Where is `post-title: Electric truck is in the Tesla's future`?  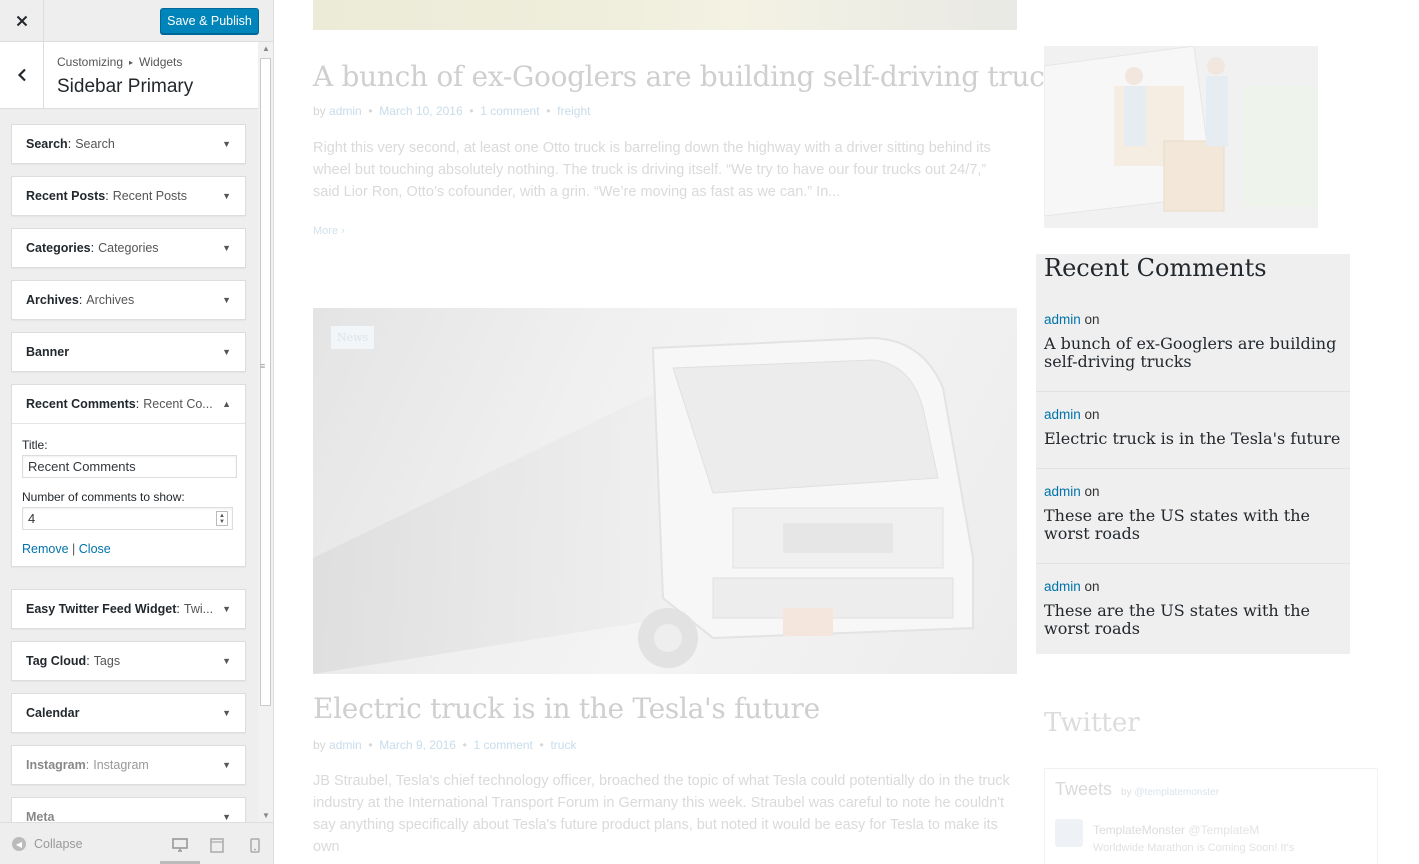
post-title: Electric truck is in the Tesla's future is located at coordinates (566, 708).